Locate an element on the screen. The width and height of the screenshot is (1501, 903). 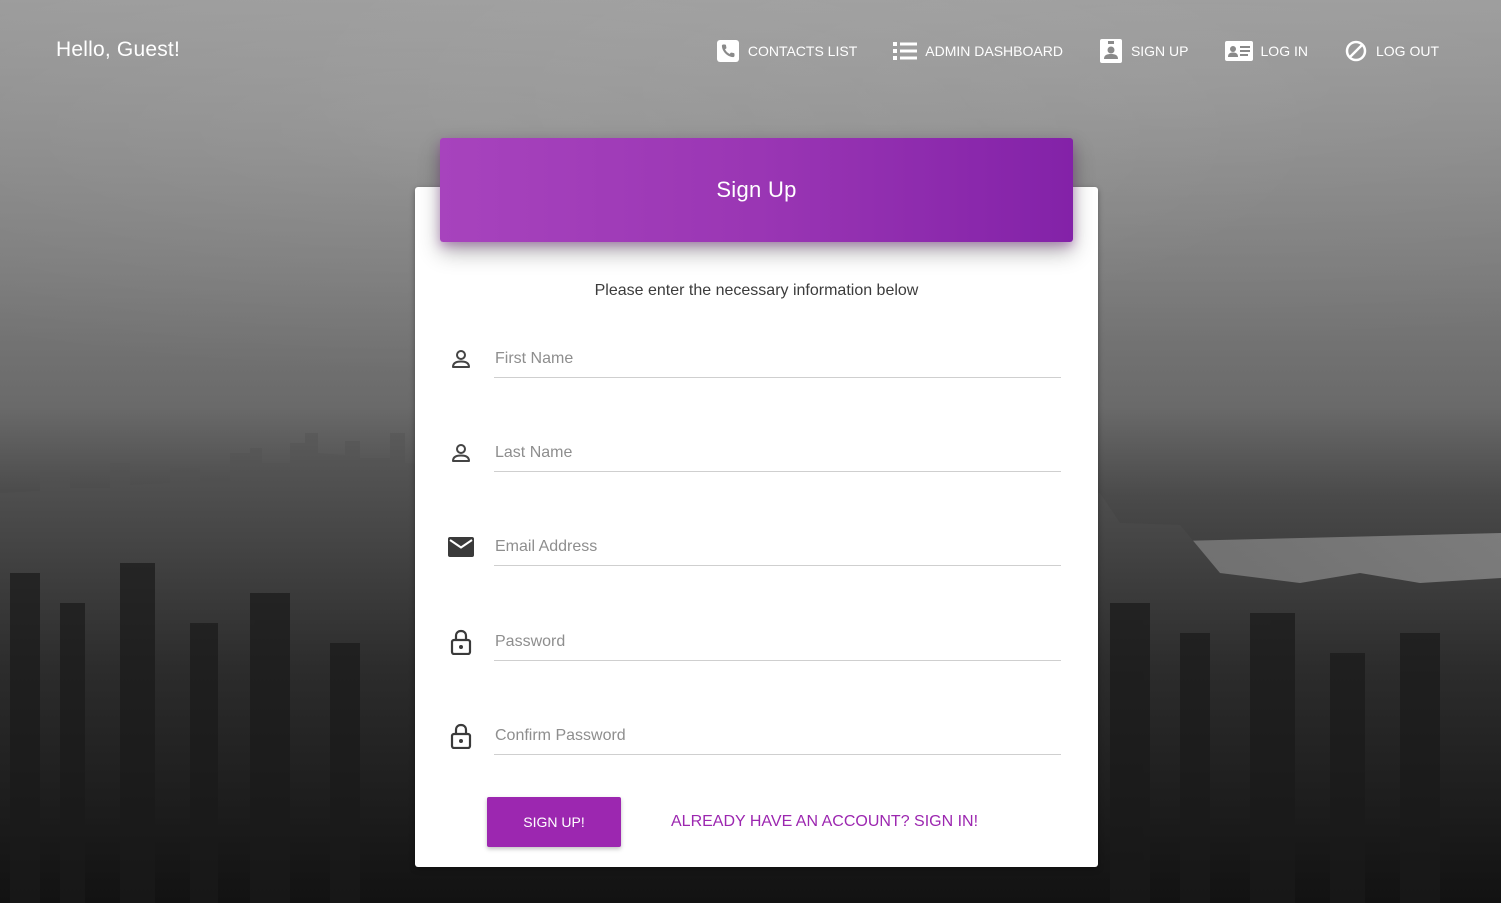
nav-log-in: LOG IN is located at coordinates (1266, 51).